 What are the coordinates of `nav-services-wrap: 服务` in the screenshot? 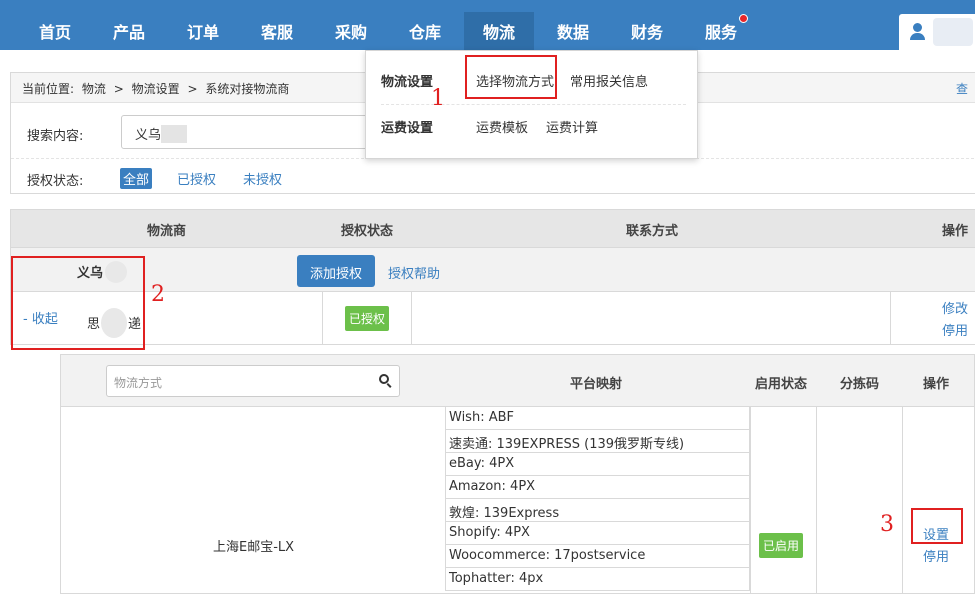 It's located at (721, 31).